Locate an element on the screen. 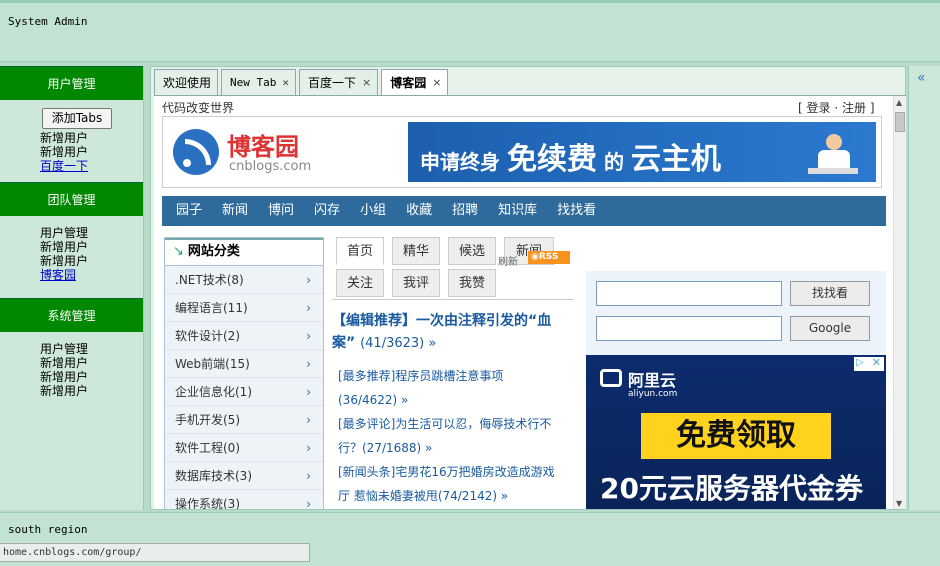  accordion-body-user-management: 添加Tabs 新增用户 新增用户 百度一下 is located at coordinates (71, 141).